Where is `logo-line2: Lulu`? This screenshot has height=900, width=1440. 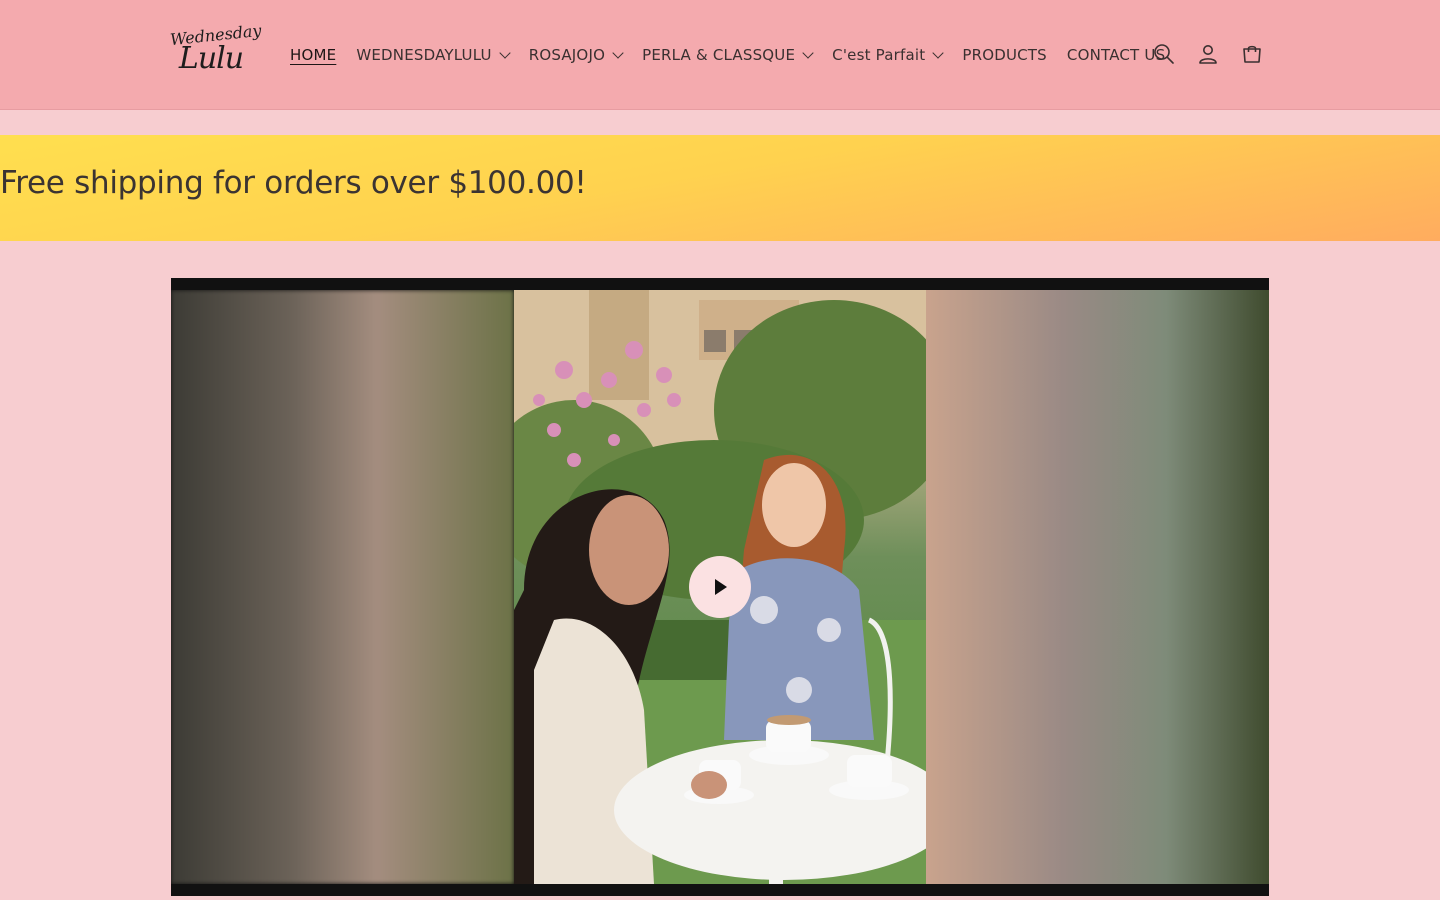 logo-line2: Lulu is located at coordinates (211, 58).